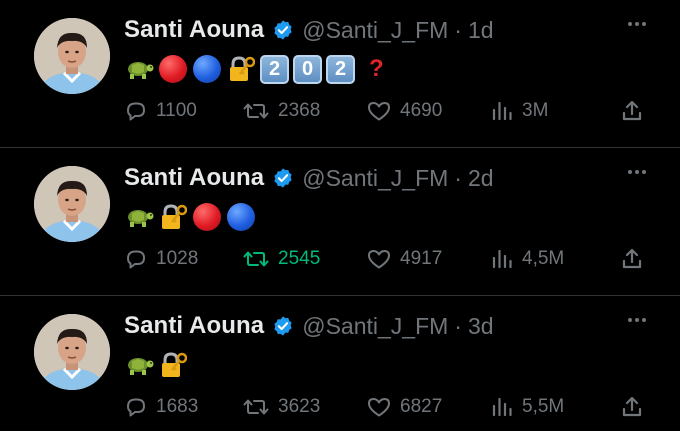  What do you see at coordinates (177, 406) in the screenshot?
I see `reply-count: 1683` at bounding box center [177, 406].